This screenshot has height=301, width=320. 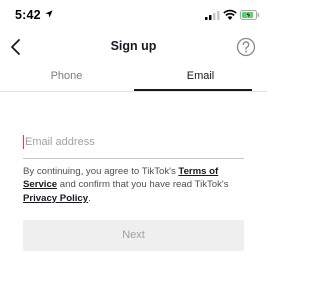 I want to click on page-title: Sign up, so click(x=133, y=46).